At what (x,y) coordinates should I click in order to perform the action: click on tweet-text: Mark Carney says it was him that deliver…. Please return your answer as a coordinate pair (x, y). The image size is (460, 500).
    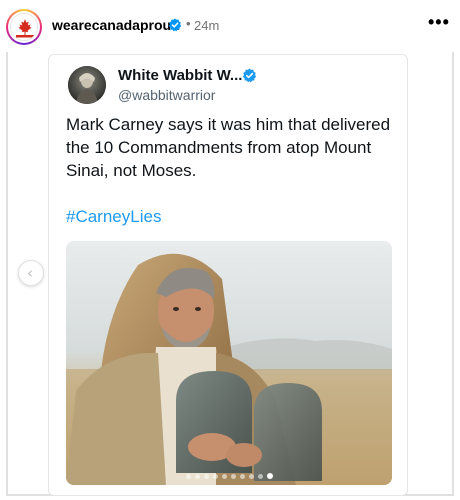
    Looking at the image, I should click on (228, 147).